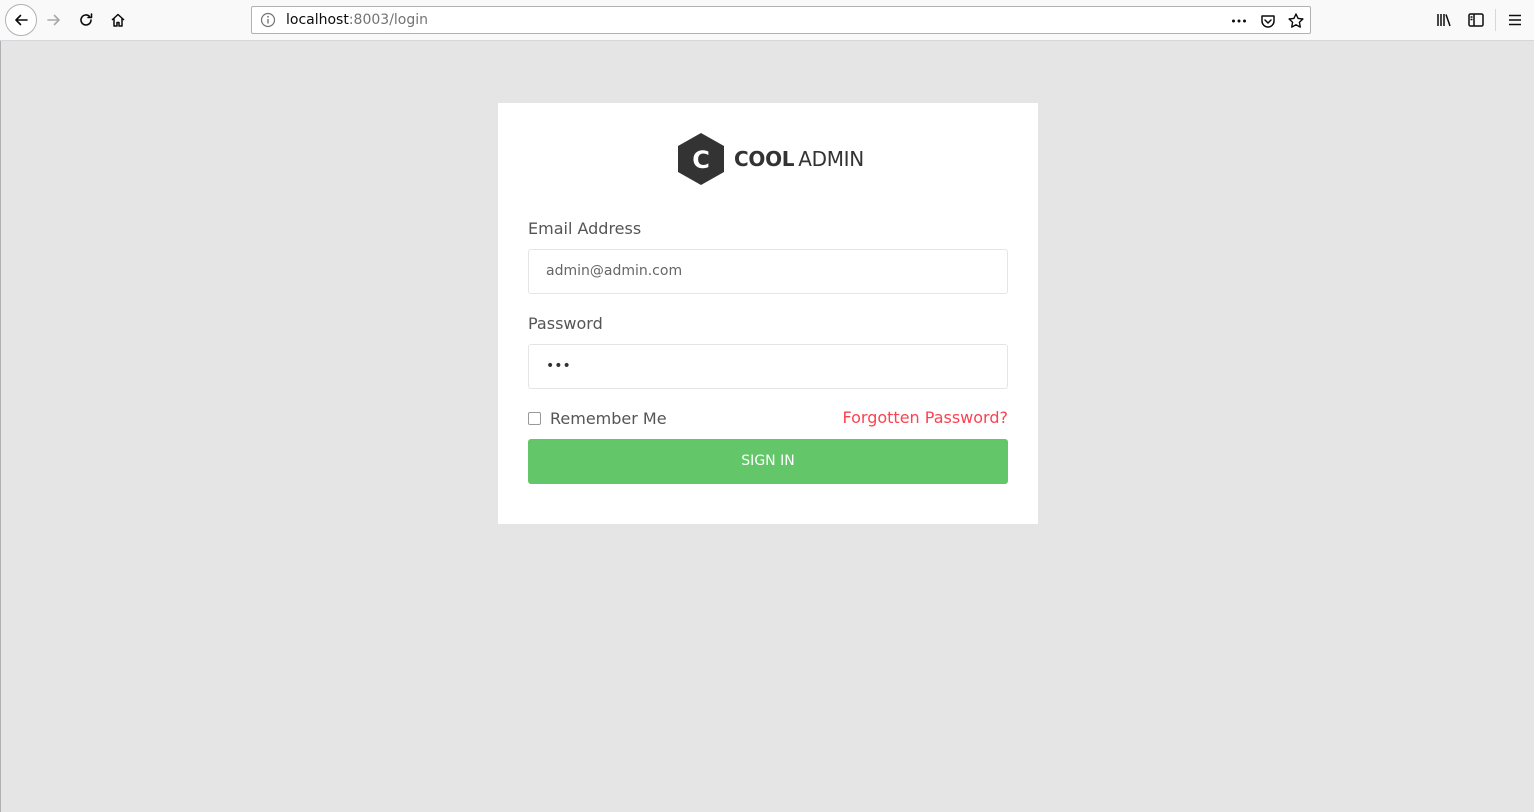 The height and width of the screenshot is (812, 1534). Describe the element at coordinates (388, 20) in the screenshot. I see `url-path: :8003/login` at that location.